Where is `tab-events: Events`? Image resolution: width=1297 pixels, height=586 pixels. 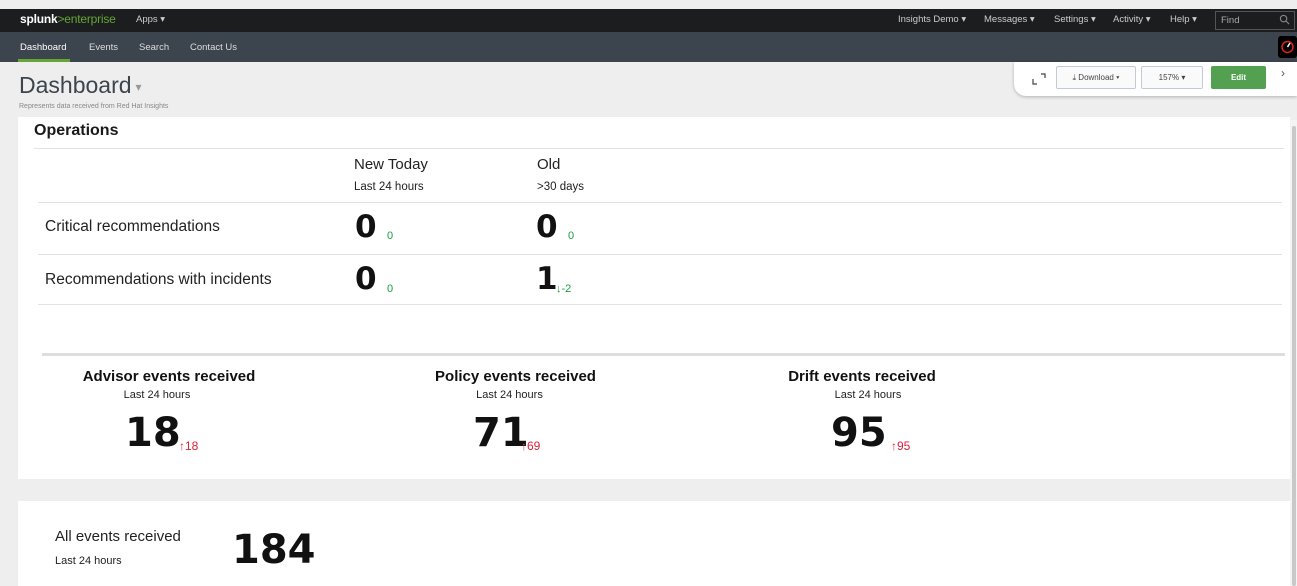
tab-events: Events is located at coordinates (103, 47).